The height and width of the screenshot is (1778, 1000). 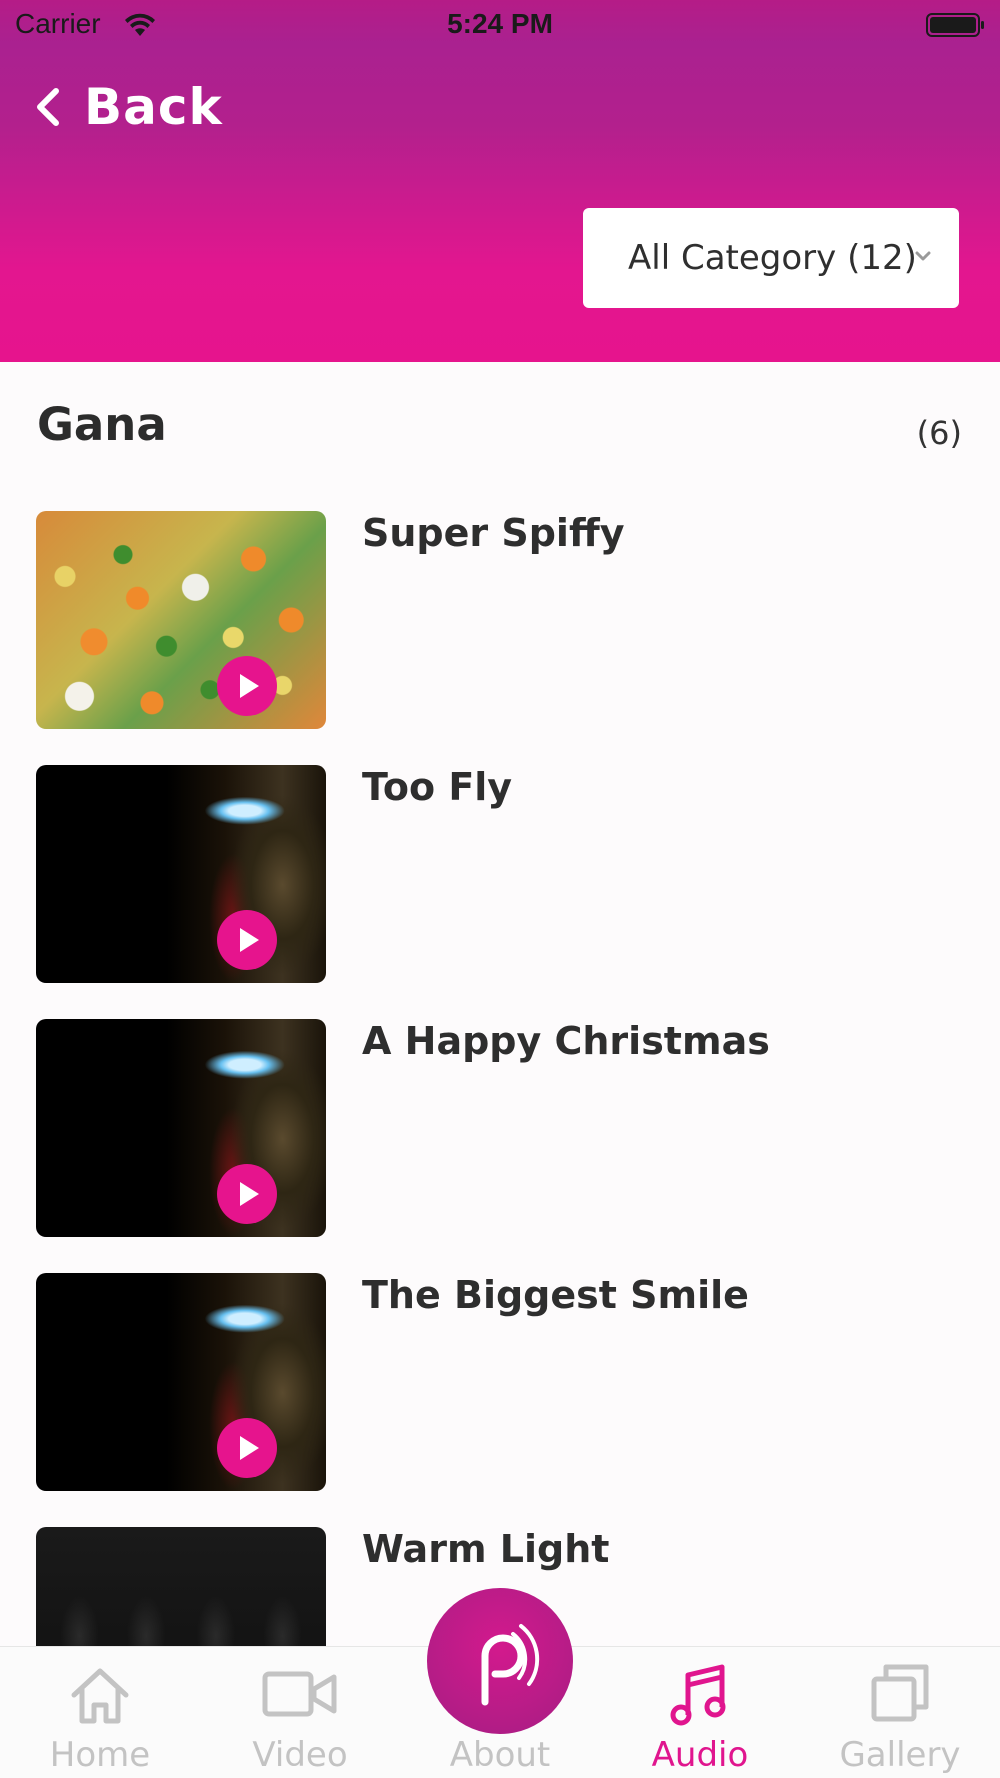 I want to click on item-title: The Biggest Smile, so click(x=555, y=1295).